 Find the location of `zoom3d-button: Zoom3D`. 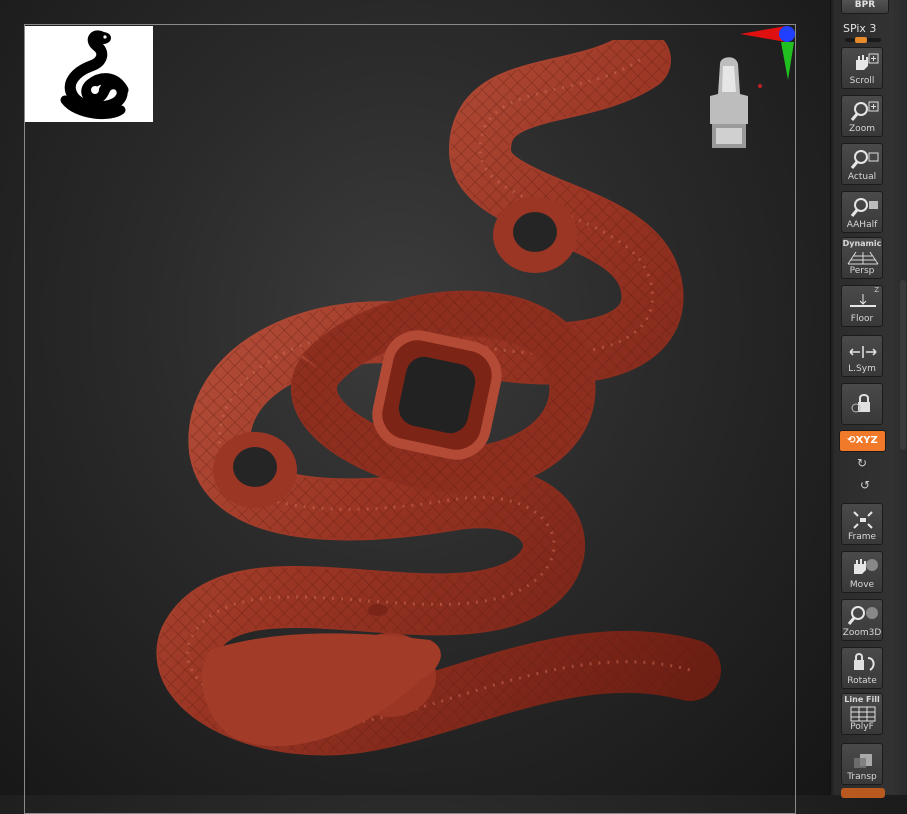

zoom3d-button: Zoom3D is located at coordinates (862, 620).